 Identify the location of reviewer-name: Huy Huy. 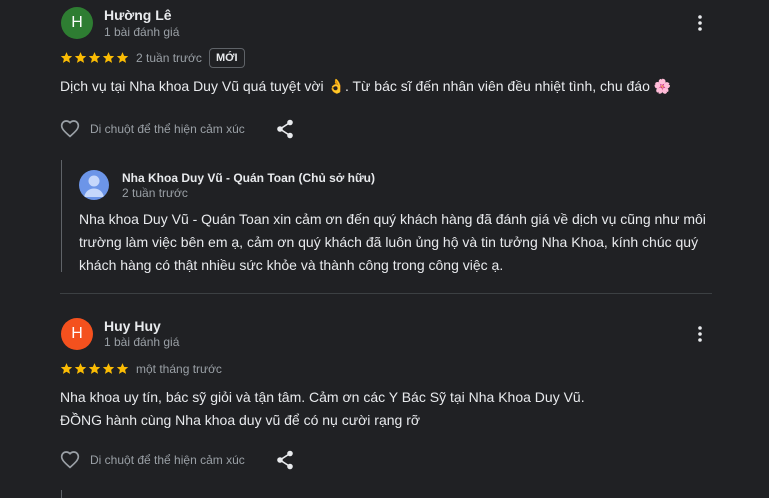
(132, 326).